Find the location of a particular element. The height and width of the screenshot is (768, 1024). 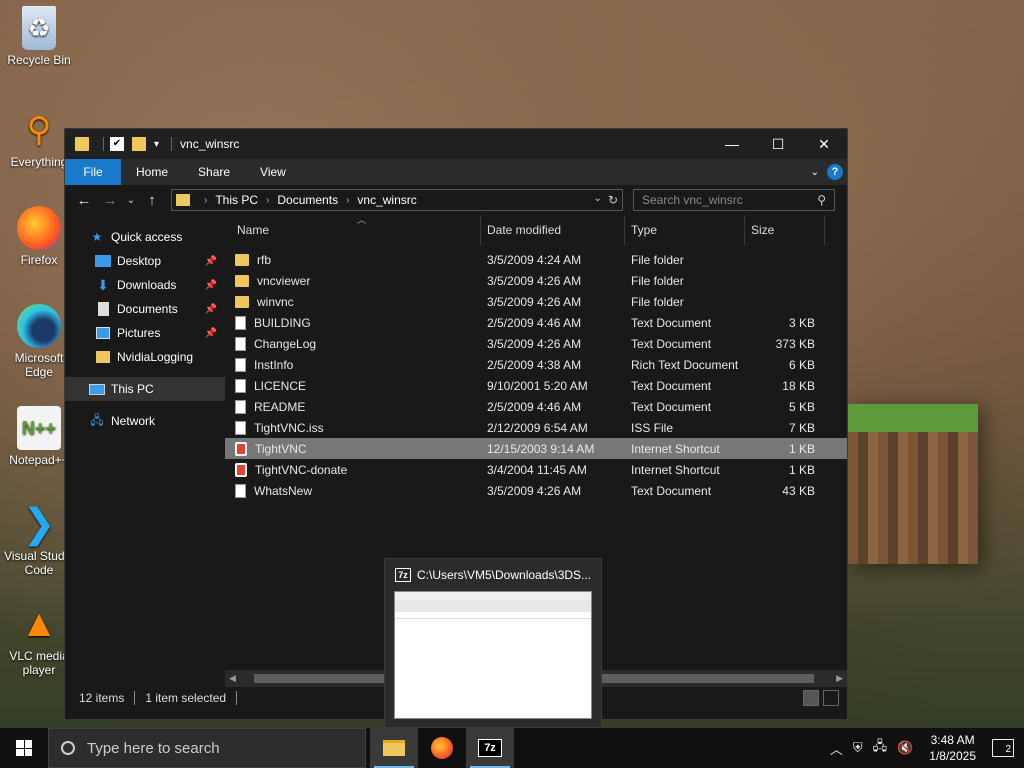

table-row: README 2/5/2009 4:46 AM Text Document 5 KB is located at coordinates (536, 406).